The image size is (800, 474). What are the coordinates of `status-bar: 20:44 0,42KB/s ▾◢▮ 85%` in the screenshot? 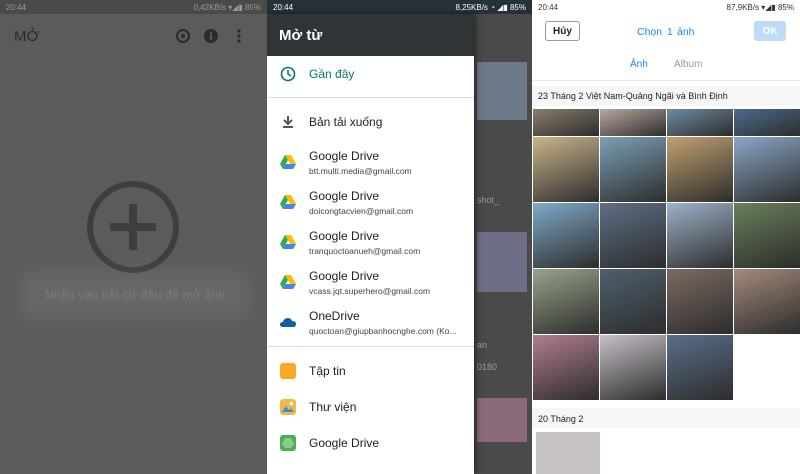 It's located at (133, 7).